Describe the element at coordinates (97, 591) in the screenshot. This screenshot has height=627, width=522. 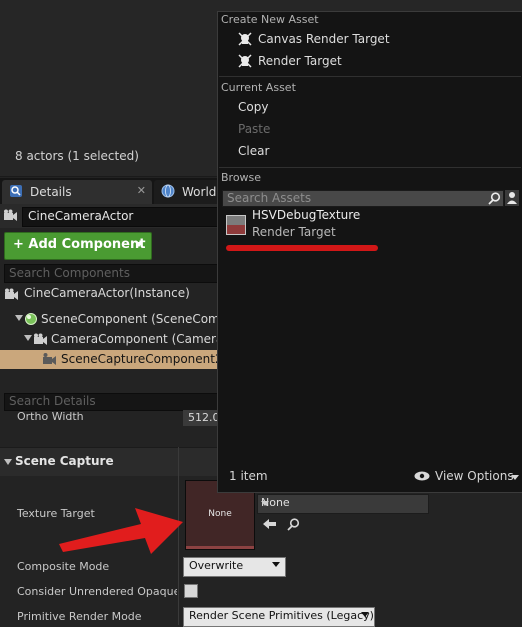
I see `unrendered-opaque-label: Consider Unrendered Opaque Pix` at that location.